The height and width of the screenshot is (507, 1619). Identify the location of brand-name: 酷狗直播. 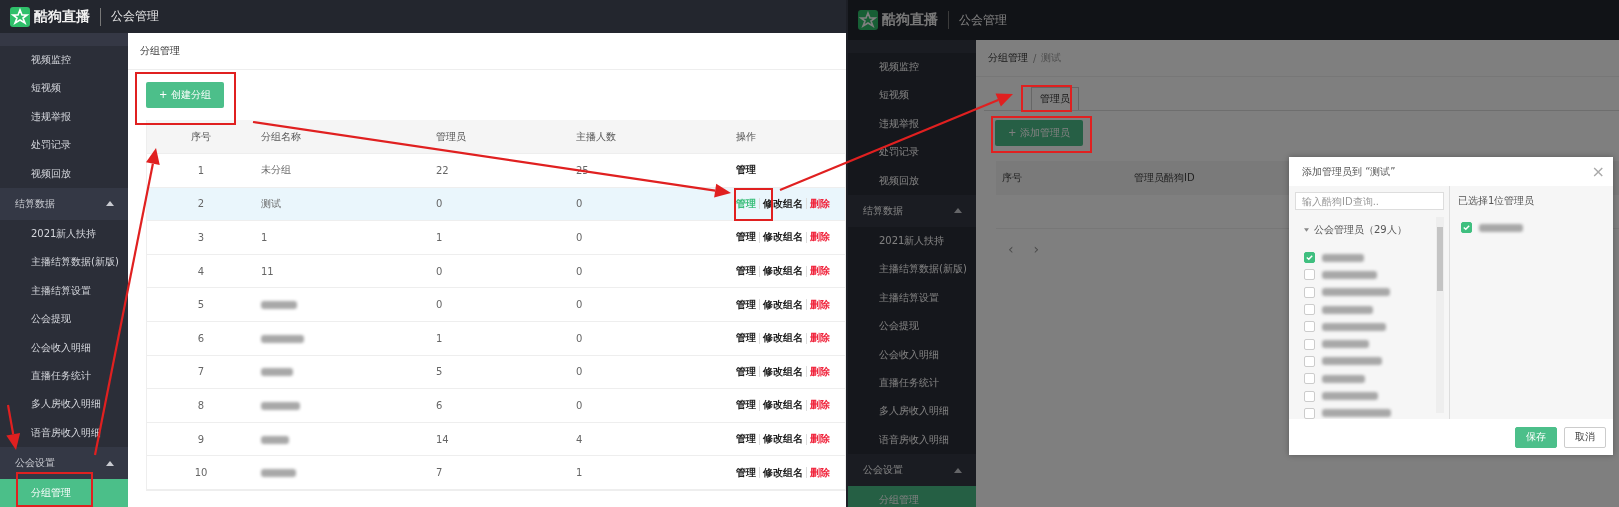
(62, 16).